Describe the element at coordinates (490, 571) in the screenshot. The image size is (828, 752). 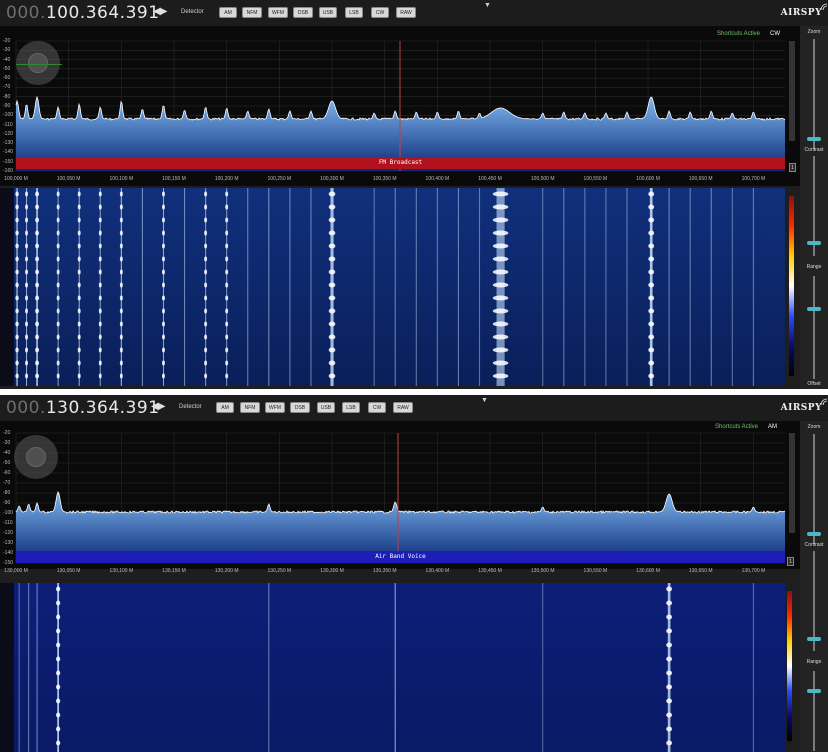
I see `x-tick-label: 130,450 M` at that location.